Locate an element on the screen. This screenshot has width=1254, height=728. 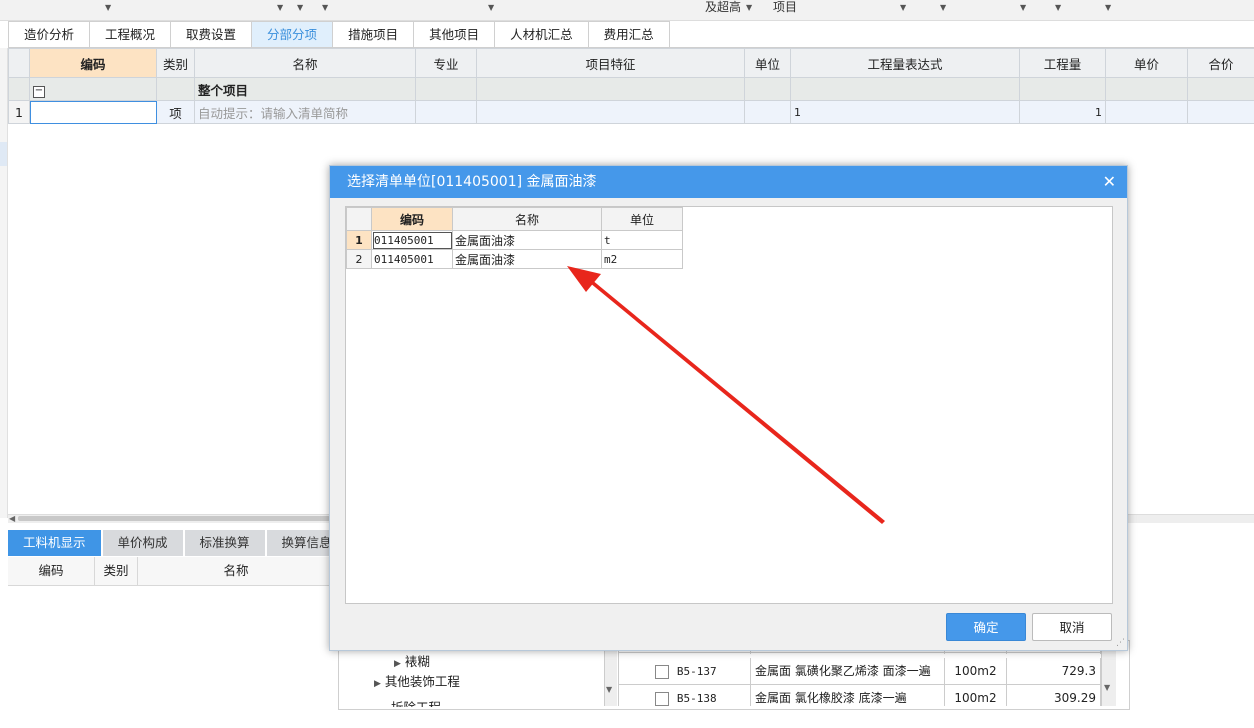
grid-corner is located at coordinates (19, 63).